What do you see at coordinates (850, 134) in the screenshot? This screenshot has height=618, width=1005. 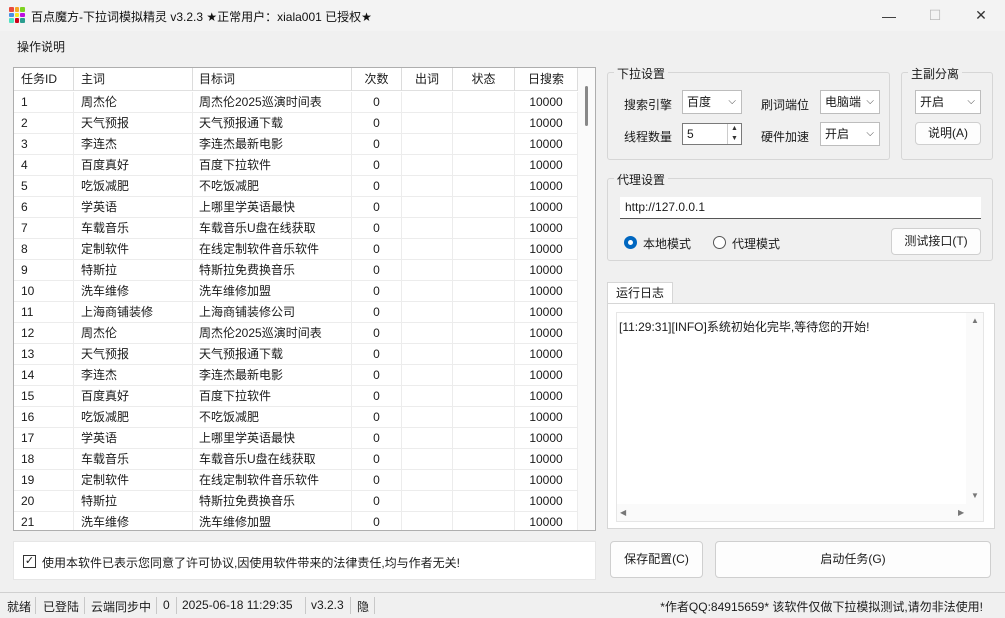 I see `hw-accel-select: 开启 ⌵` at bounding box center [850, 134].